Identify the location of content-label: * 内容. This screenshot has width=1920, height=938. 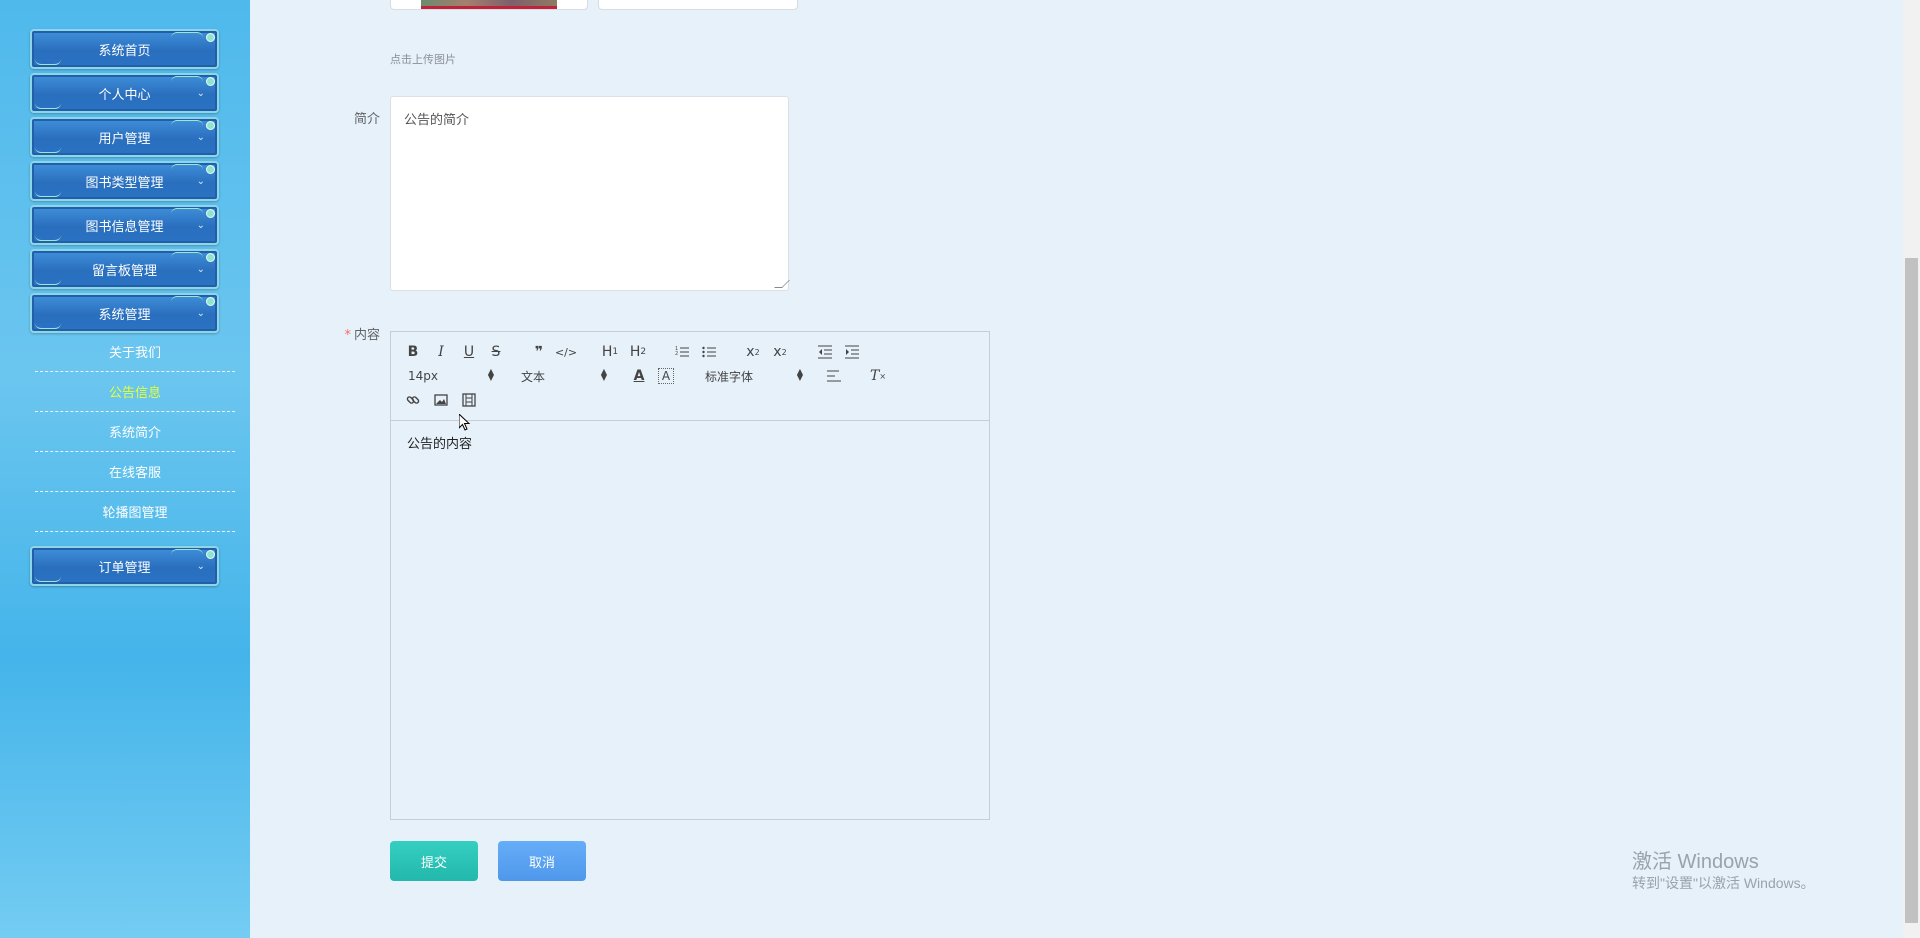
(355, 333).